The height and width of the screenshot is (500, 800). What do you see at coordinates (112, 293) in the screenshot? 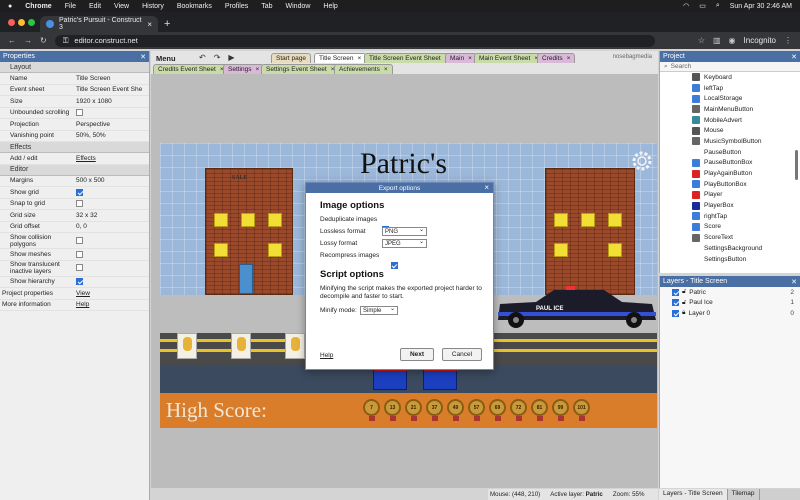
I see `view-link: View` at bounding box center [112, 293].